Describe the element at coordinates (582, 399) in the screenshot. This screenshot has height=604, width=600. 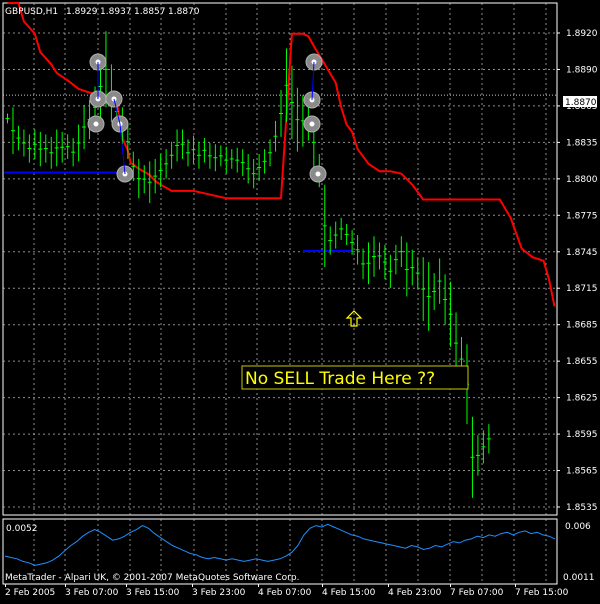
I see `y-tick-label: 1.8625` at that location.